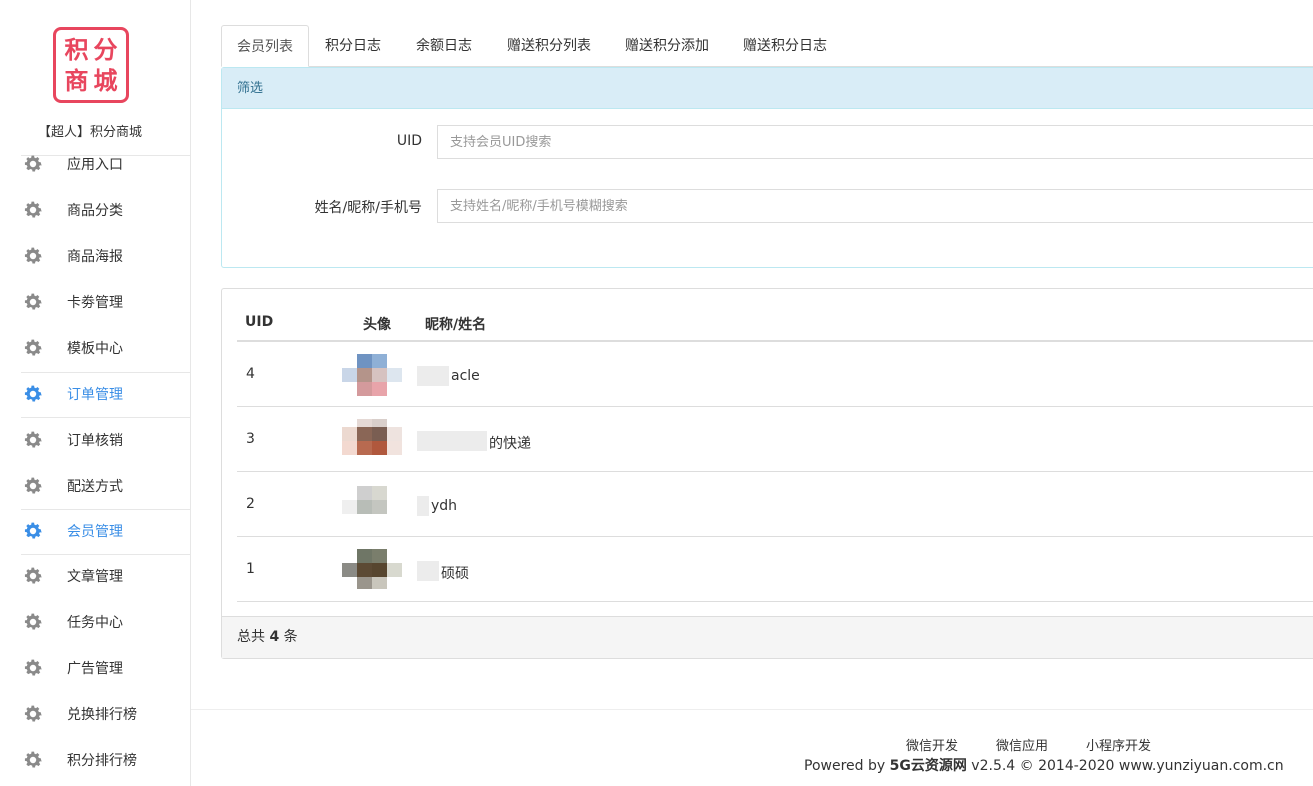 The image size is (1313, 786). What do you see at coordinates (250, 504) in the screenshot?
I see `row-uid: 2` at bounding box center [250, 504].